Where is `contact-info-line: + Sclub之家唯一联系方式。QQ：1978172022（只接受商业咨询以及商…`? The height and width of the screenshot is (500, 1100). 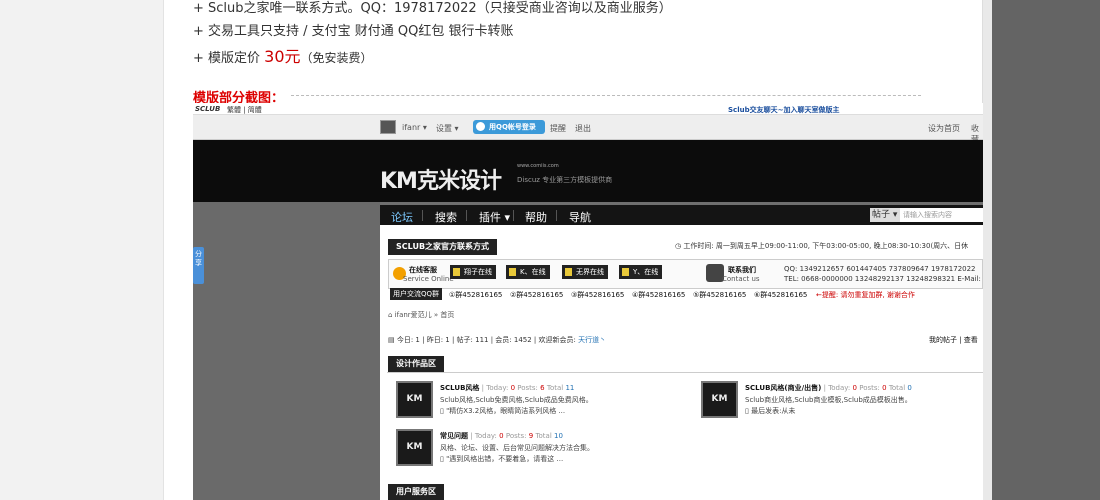 contact-info-line: + Sclub之家唯一联系方式。QQ：1978172022（只接受商业咨询以及商… is located at coordinates (432, 8).